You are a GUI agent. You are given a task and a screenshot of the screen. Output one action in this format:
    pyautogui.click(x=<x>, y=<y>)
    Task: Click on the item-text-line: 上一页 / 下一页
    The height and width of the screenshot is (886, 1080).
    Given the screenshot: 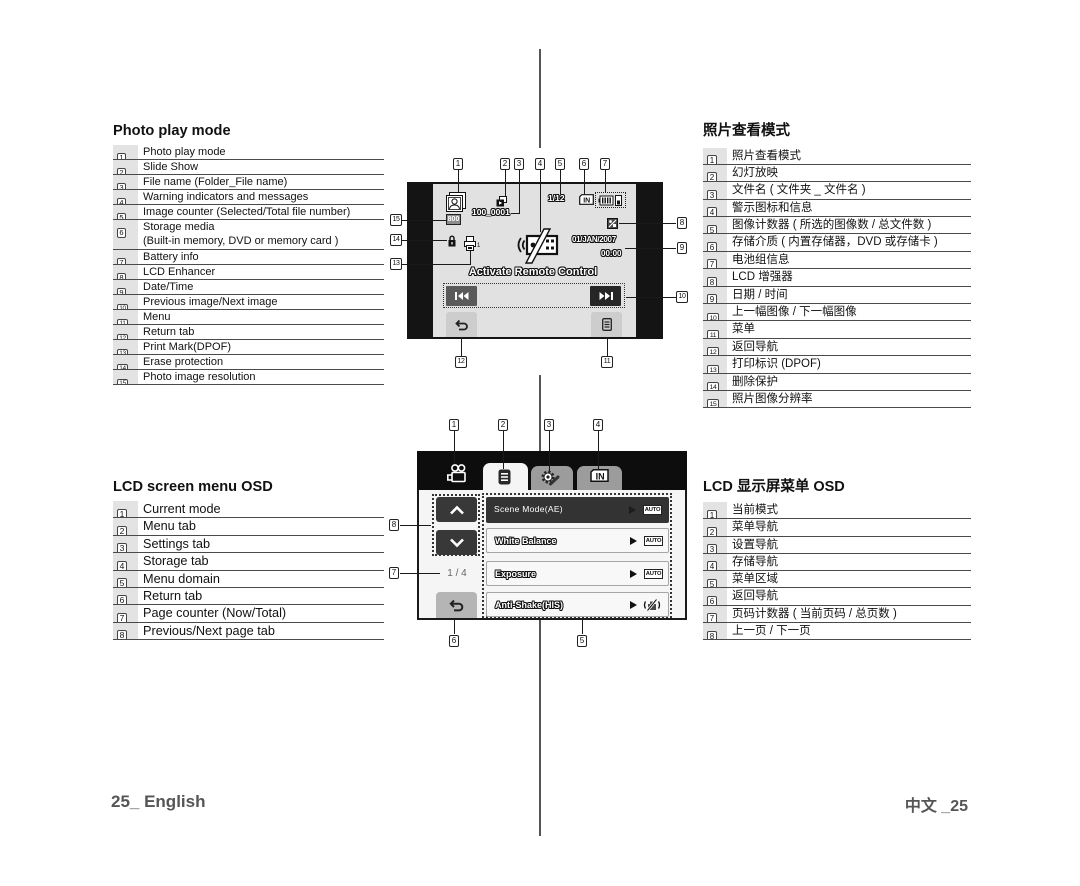 What is the action you would take?
    pyautogui.click(x=771, y=631)
    